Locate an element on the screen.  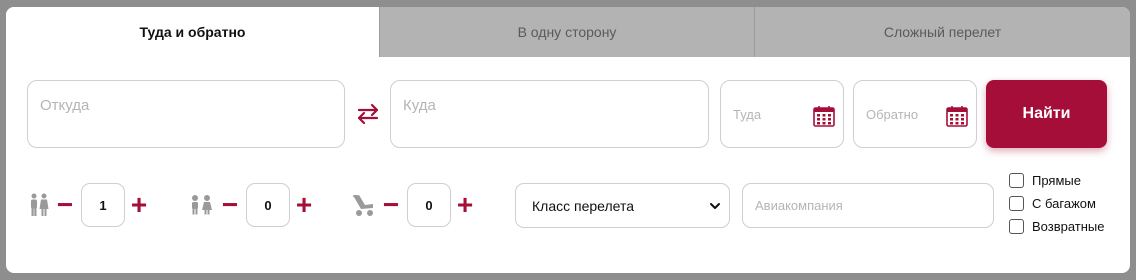
infants-plus-button: + is located at coordinates (465, 205).